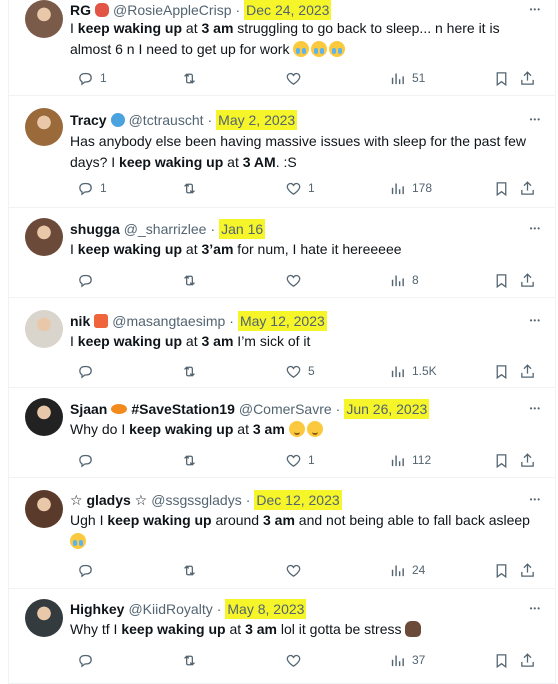 Image resolution: width=558 pixels, height=684 pixels. What do you see at coordinates (257, 120) in the screenshot?
I see `tweet-date: May 2, 2023` at bounding box center [257, 120].